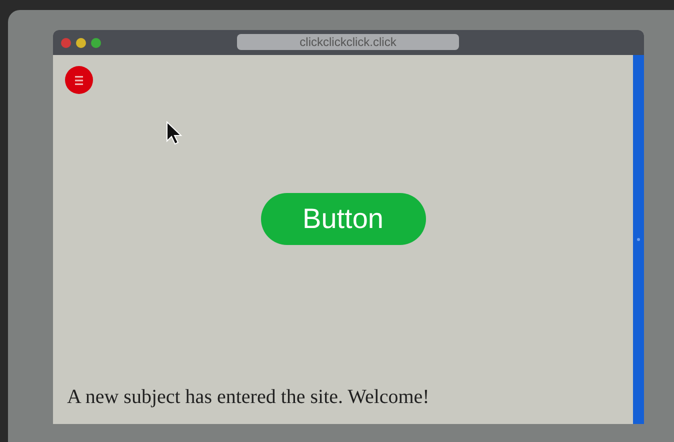 This screenshot has width=674, height=442. I want to click on address-bar: clickclickclick.click, so click(348, 42).